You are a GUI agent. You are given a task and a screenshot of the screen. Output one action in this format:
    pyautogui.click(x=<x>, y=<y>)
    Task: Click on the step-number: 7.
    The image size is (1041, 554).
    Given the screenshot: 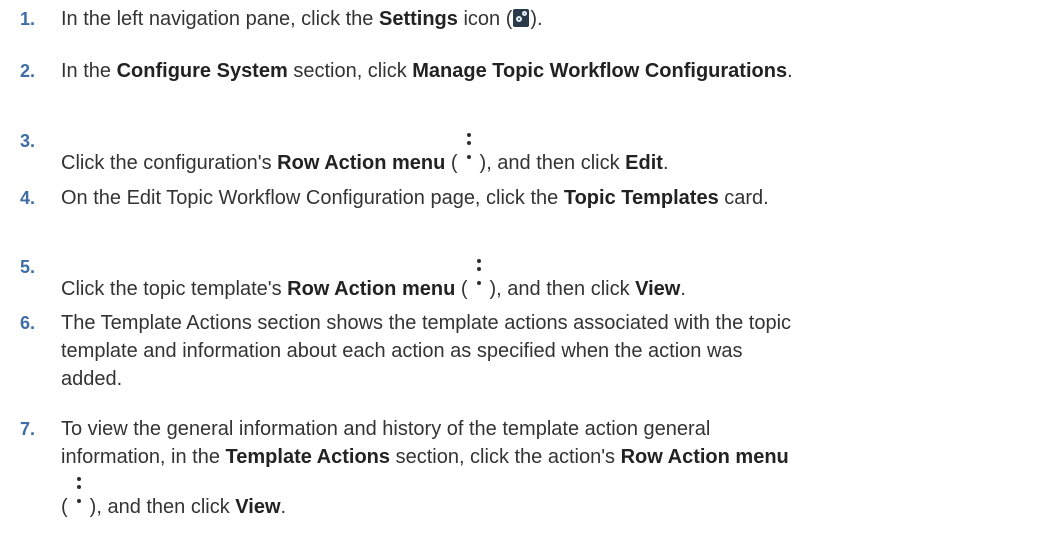 What is the action you would take?
    pyautogui.click(x=28, y=429)
    